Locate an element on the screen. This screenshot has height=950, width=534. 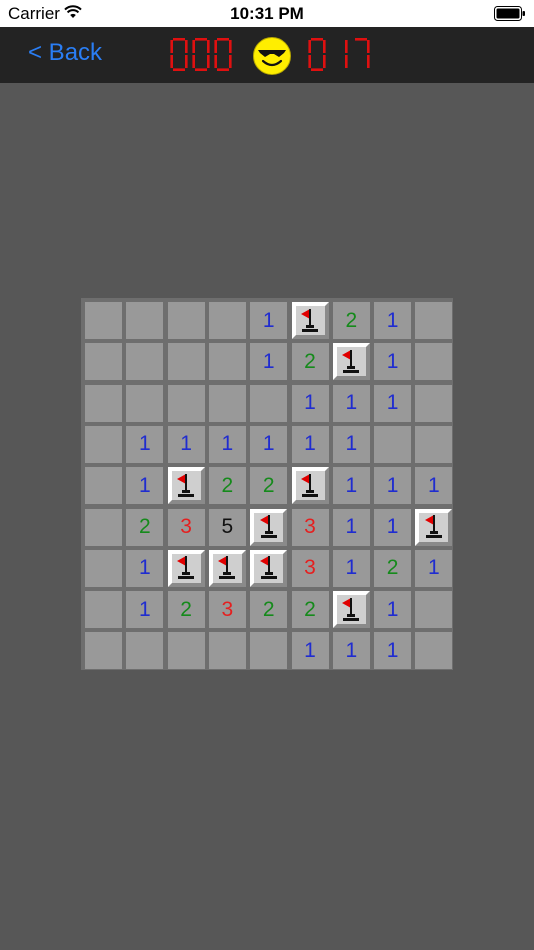
back-button: < Back is located at coordinates (65, 53).